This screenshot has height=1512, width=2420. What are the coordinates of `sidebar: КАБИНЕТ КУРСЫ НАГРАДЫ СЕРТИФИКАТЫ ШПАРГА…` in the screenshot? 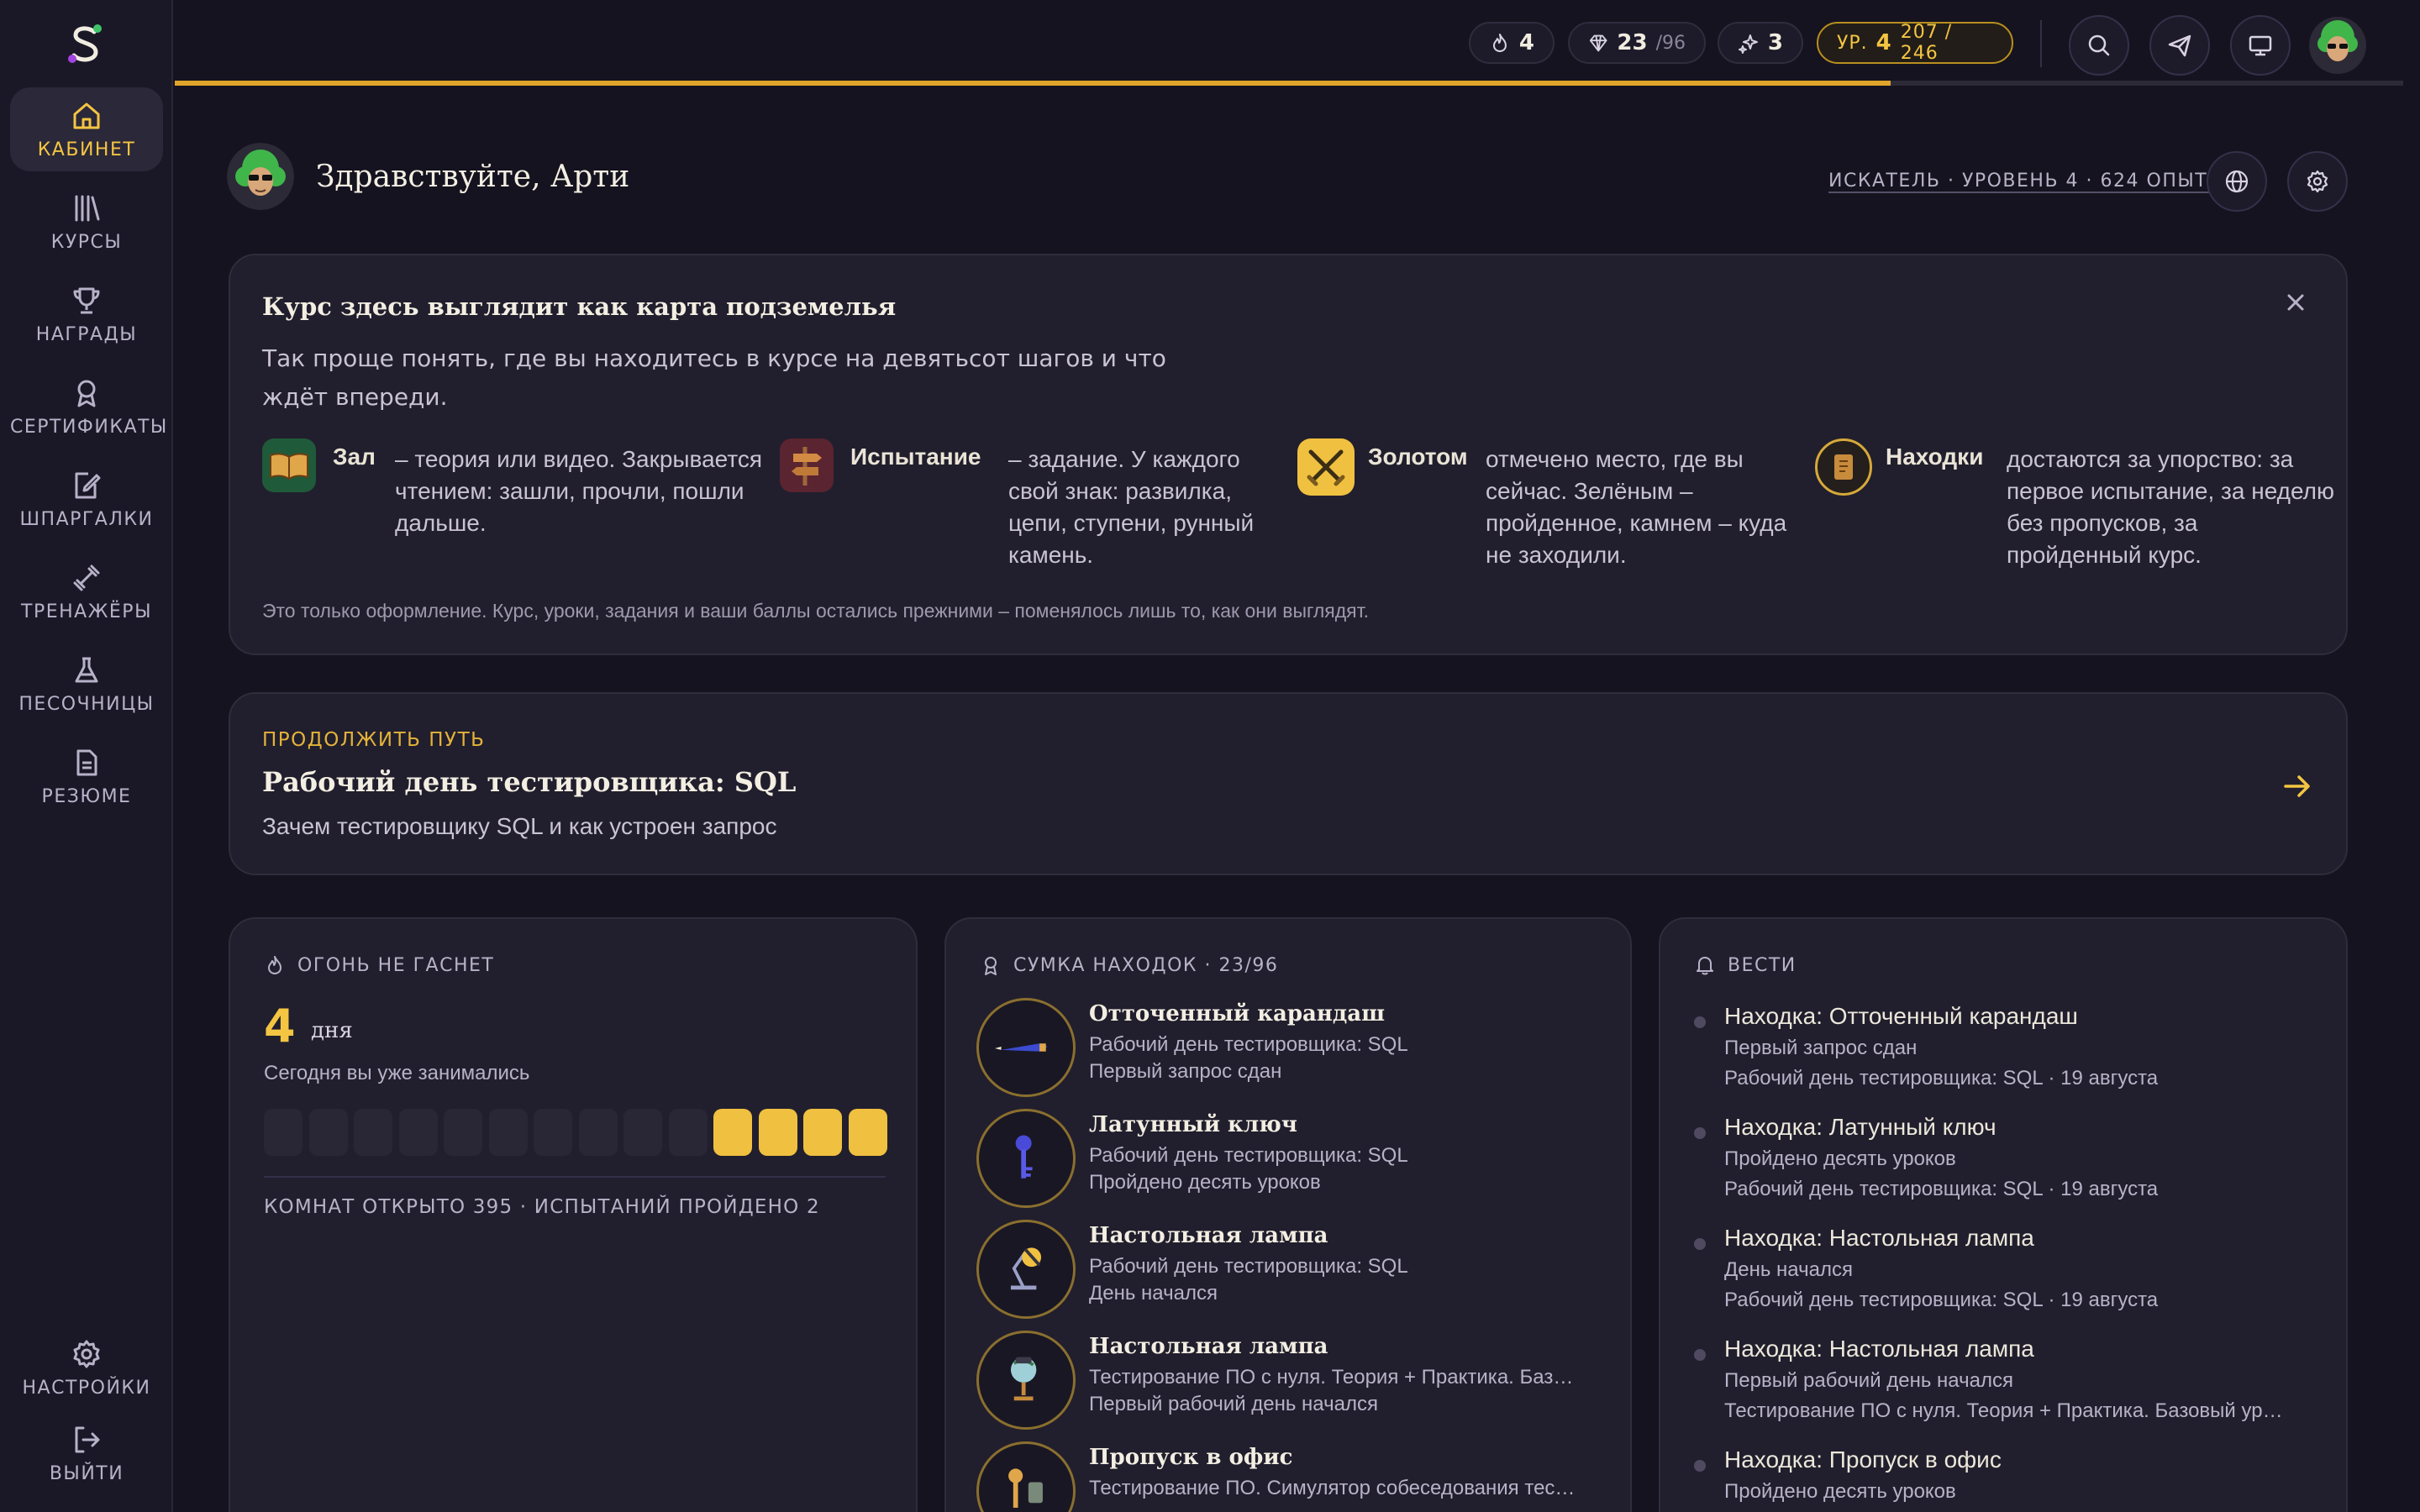 It's located at (86, 756).